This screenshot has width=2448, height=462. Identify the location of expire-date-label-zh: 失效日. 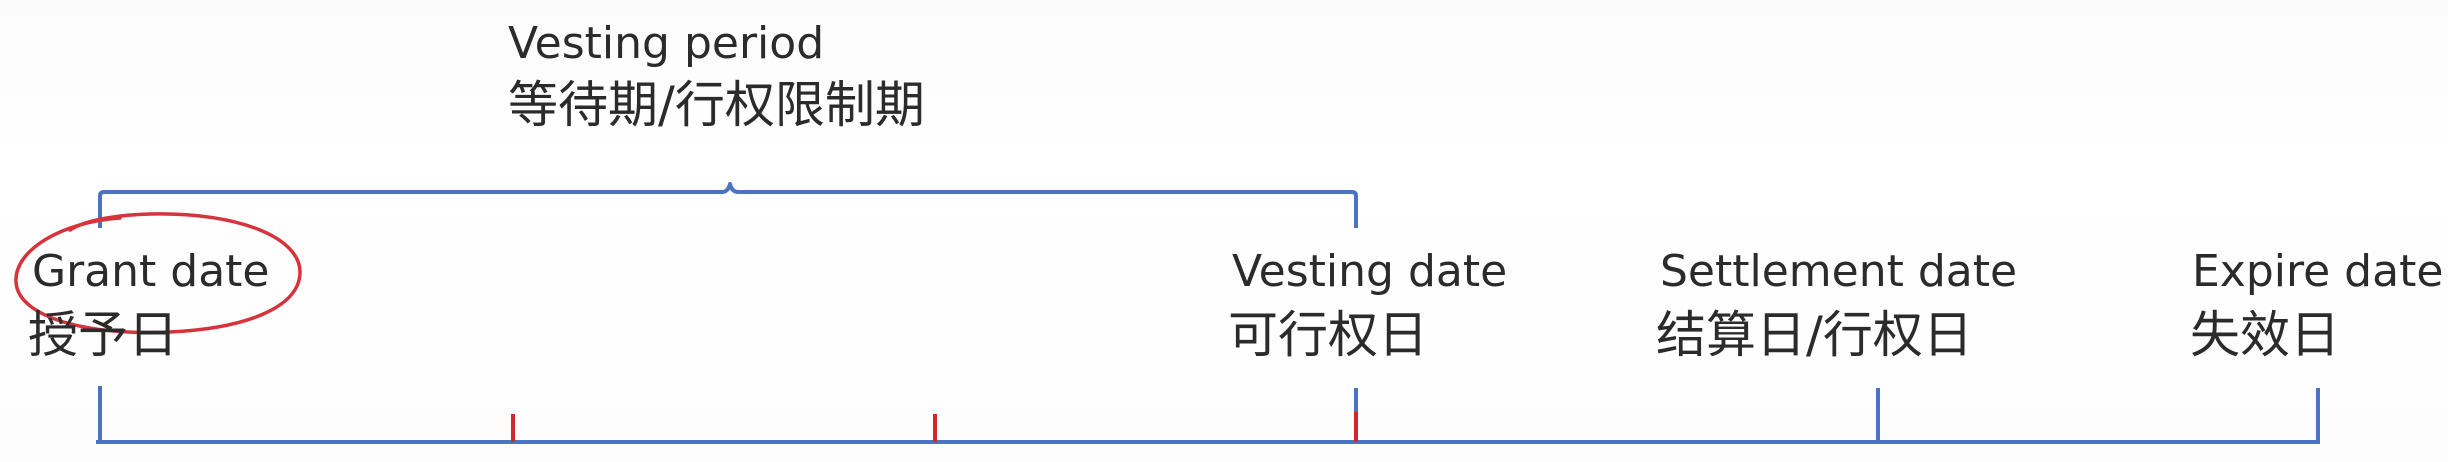
(2265, 335).